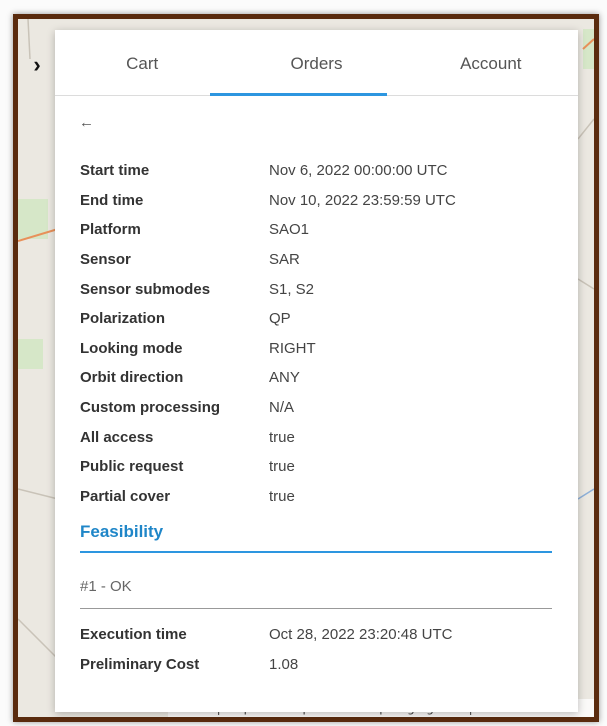  I want to click on detail-key: Sensor, so click(105, 260).